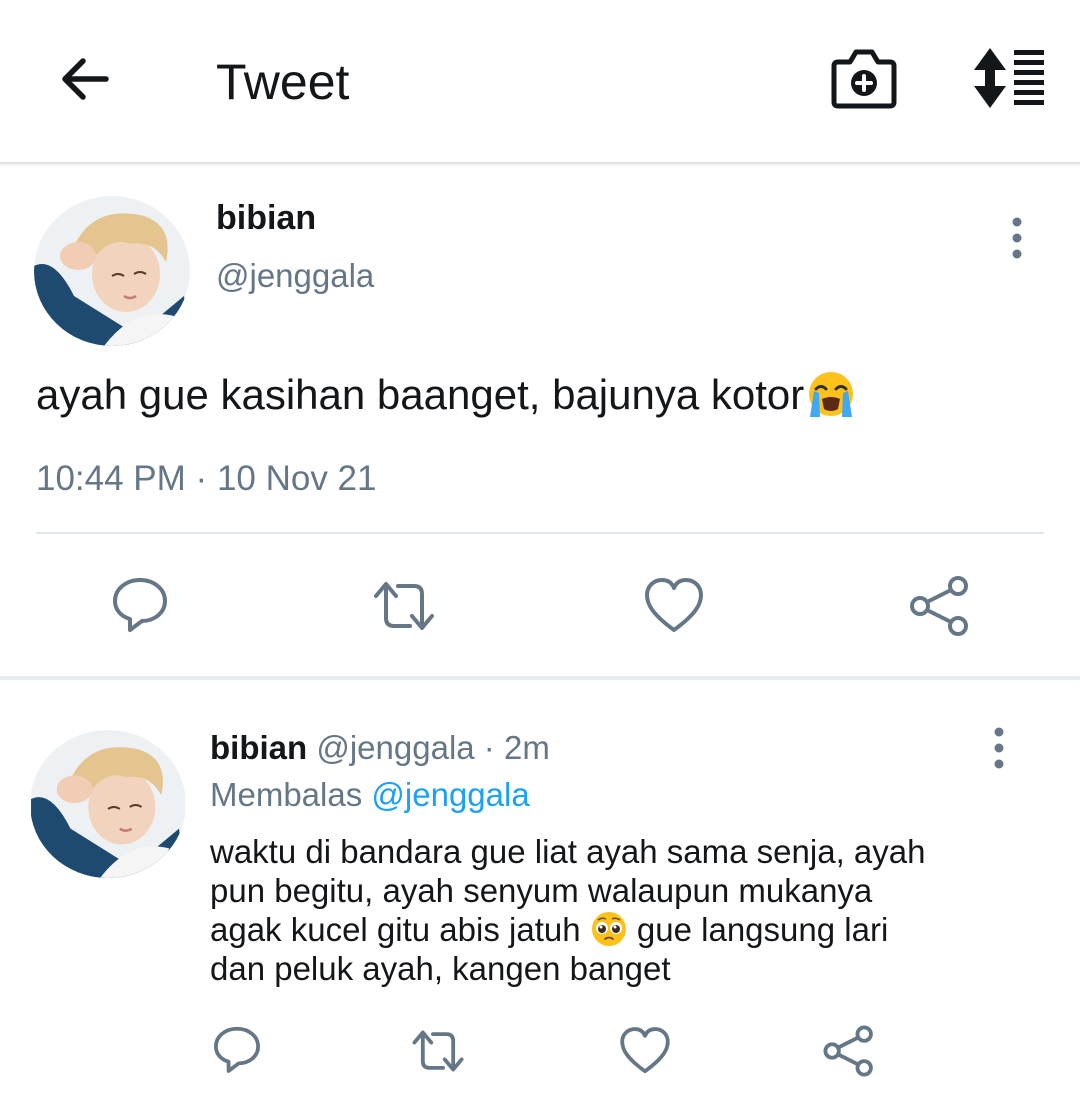  I want to click on camera-button, so click(864, 79).